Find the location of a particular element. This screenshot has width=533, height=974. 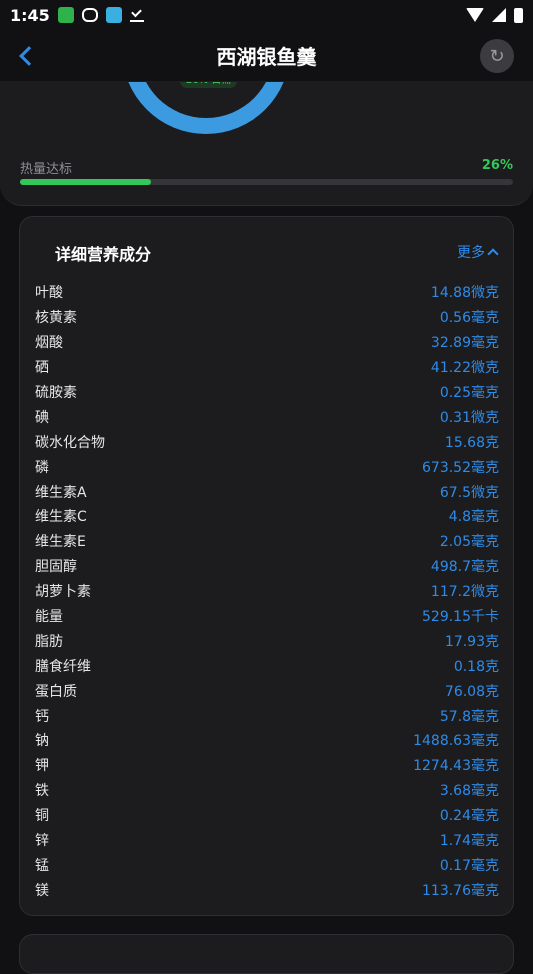

status-right is located at coordinates (494, 15).